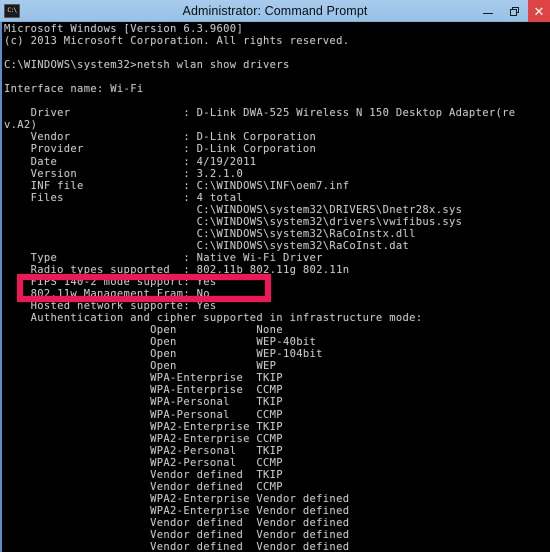 The width and height of the screenshot is (550, 552). What do you see at coordinates (487, 13) in the screenshot?
I see `minimize-icon` at bounding box center [487, 13].